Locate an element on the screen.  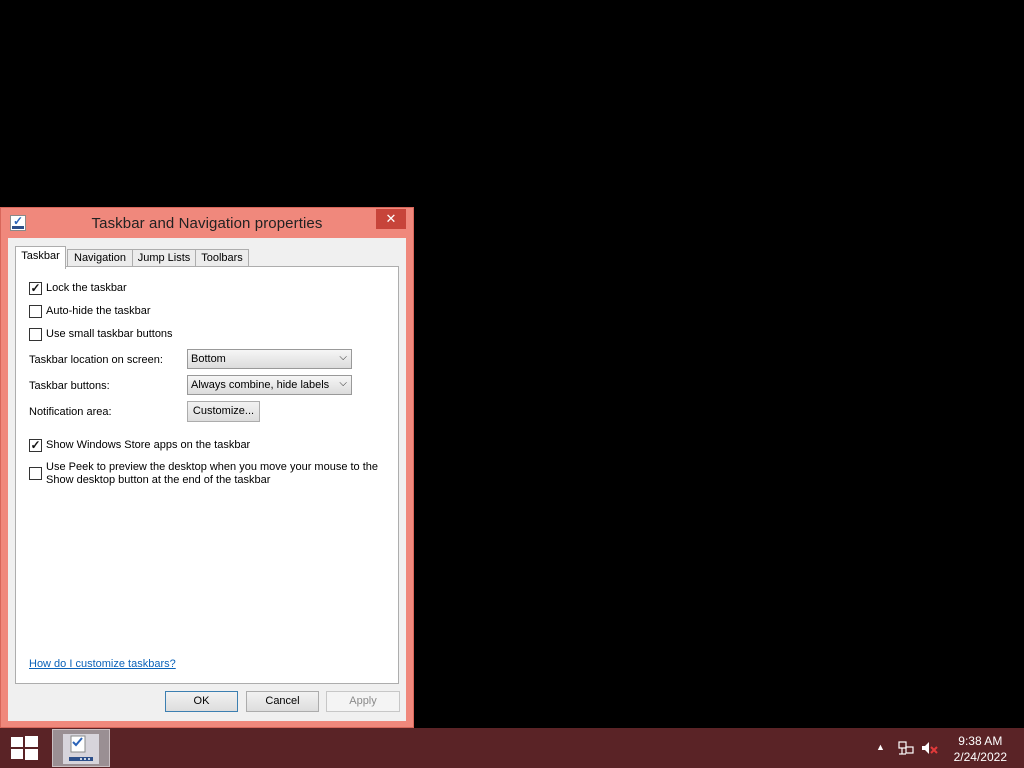
clock: 9:38 AM 2/24/2022 is located at coordinates (980, 749).